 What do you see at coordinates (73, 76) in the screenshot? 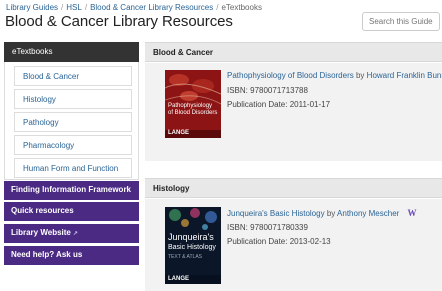
I see `sidebar-item-blood-cancer: Blood & Cancer` at bounding box center [73, 76].